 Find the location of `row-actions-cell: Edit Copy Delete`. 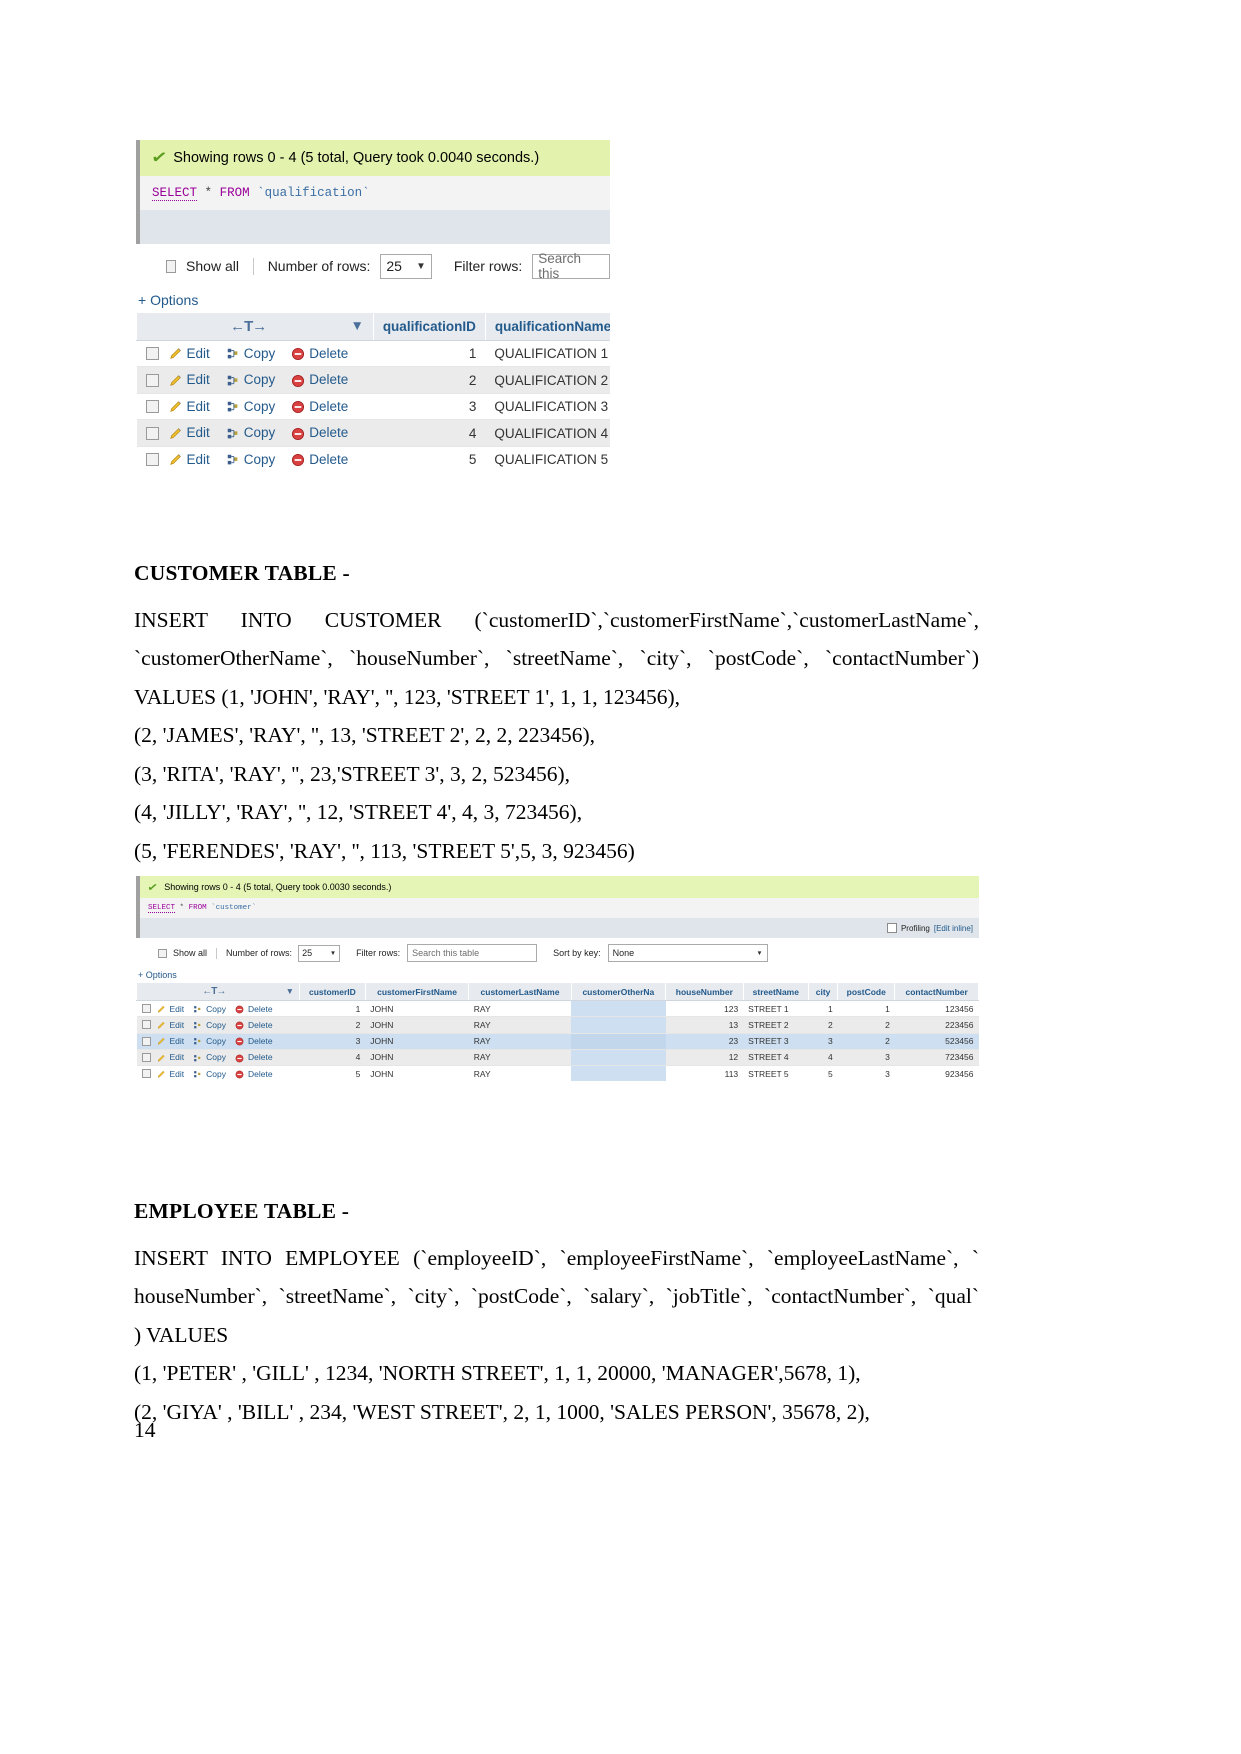

row-actions-cell: Edit Copy Delete is located at coordinates (218, 1073).